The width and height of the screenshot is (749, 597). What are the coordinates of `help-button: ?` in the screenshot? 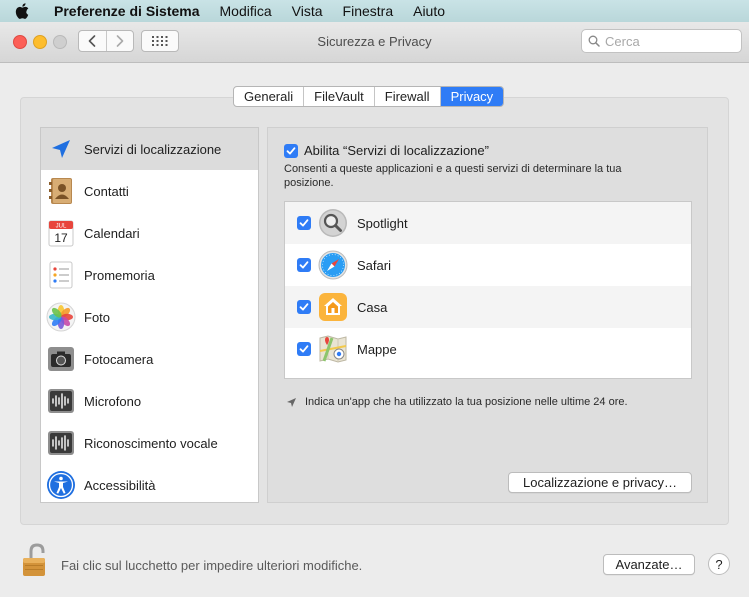 It's located at (719, 564).